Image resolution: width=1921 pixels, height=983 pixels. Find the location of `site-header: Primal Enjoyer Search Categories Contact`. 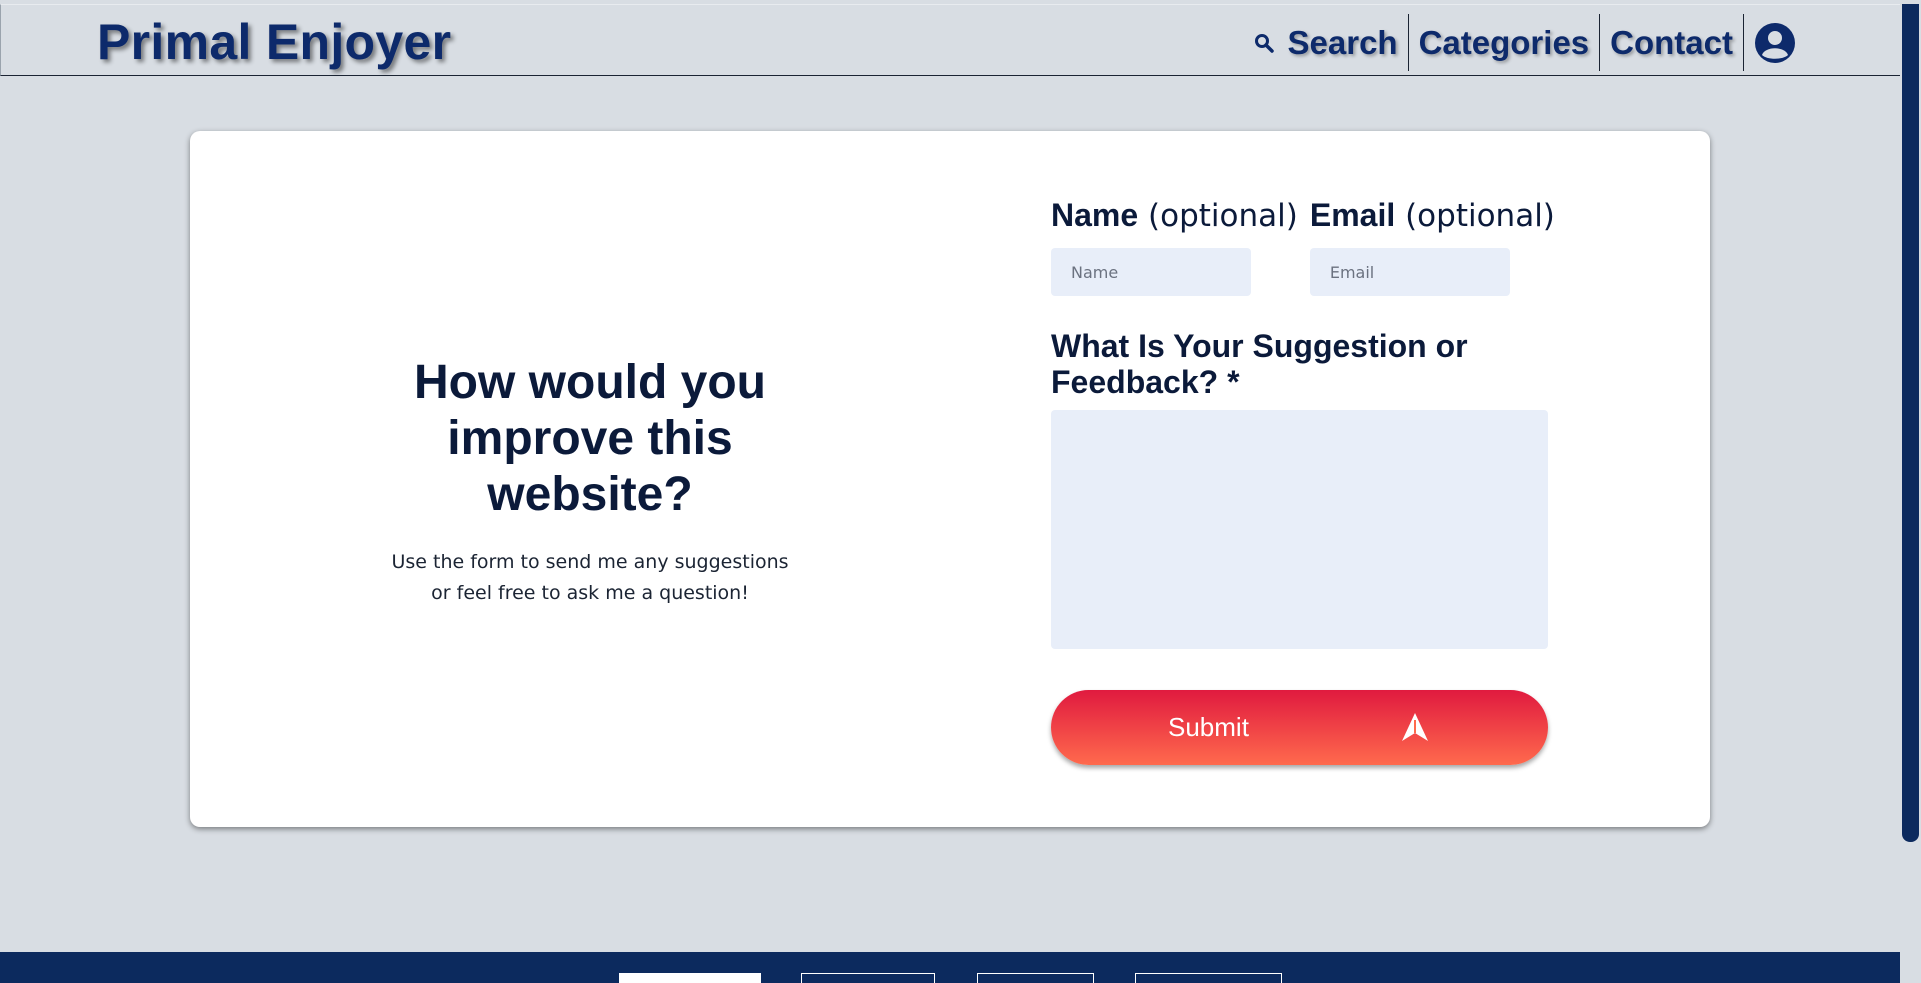

site-header: Primal Enjoyer Search Categories Contact is located at coordinates (950, 40).